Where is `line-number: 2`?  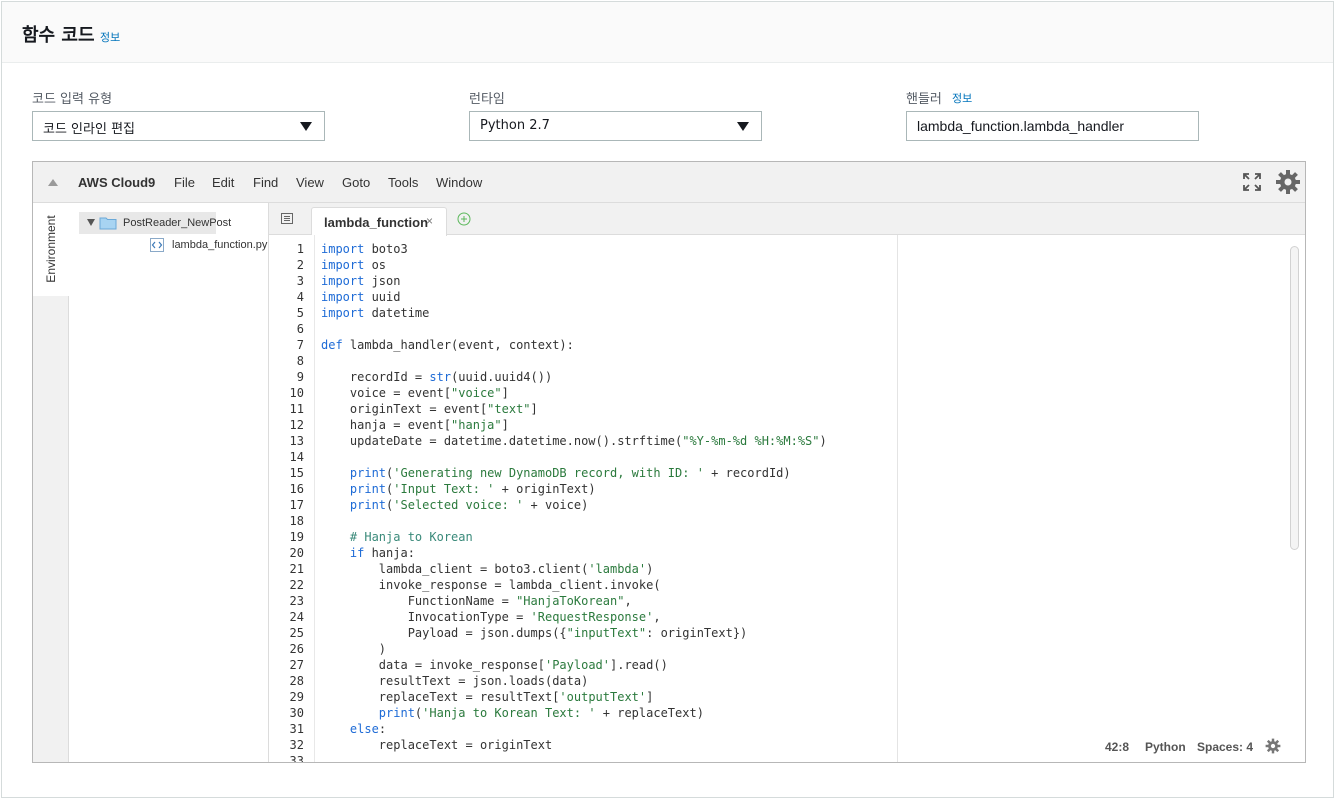 line-number: 2 is located at coordinates (300, 265).